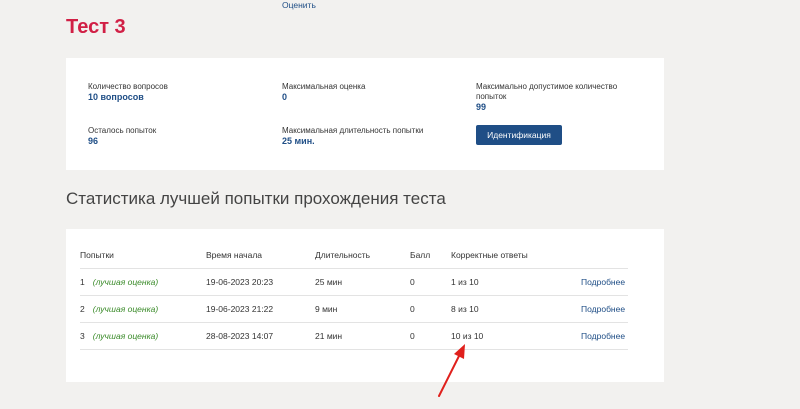 Image resolution: width=800 pixels, height=409 pixels. I want to click on start-time-cell: 19-06-2023 21:22, so click(260, 309).